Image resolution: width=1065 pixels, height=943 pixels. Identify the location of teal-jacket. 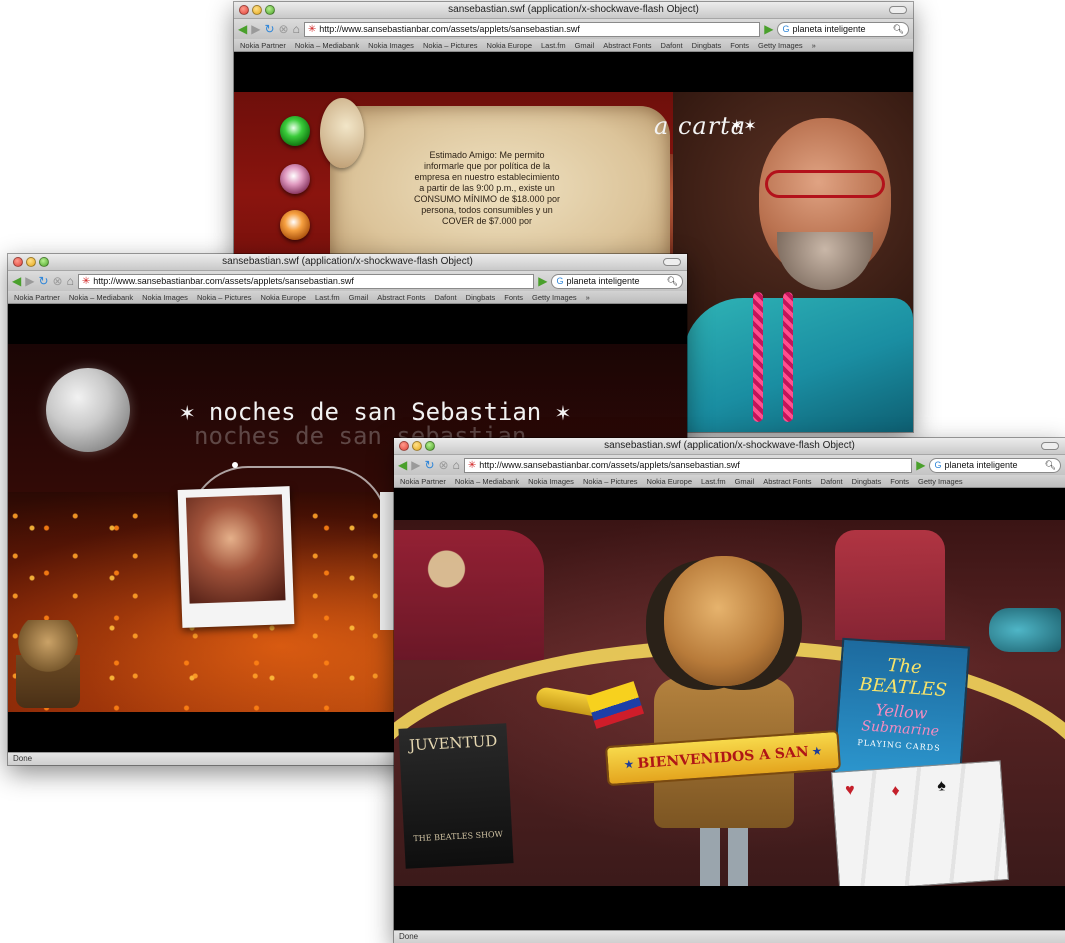
(798, 365).